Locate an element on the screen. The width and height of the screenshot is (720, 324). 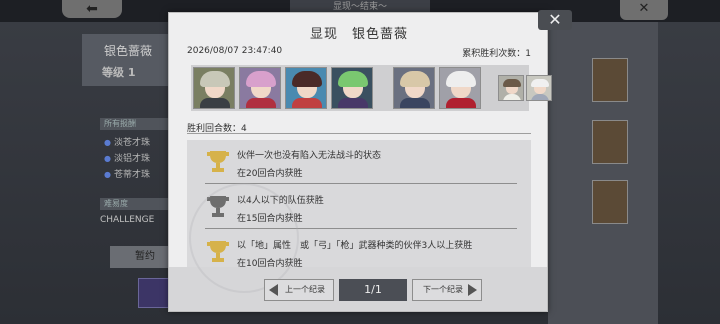
character-portrait-bird-companion is located at coordinates (511, 88).